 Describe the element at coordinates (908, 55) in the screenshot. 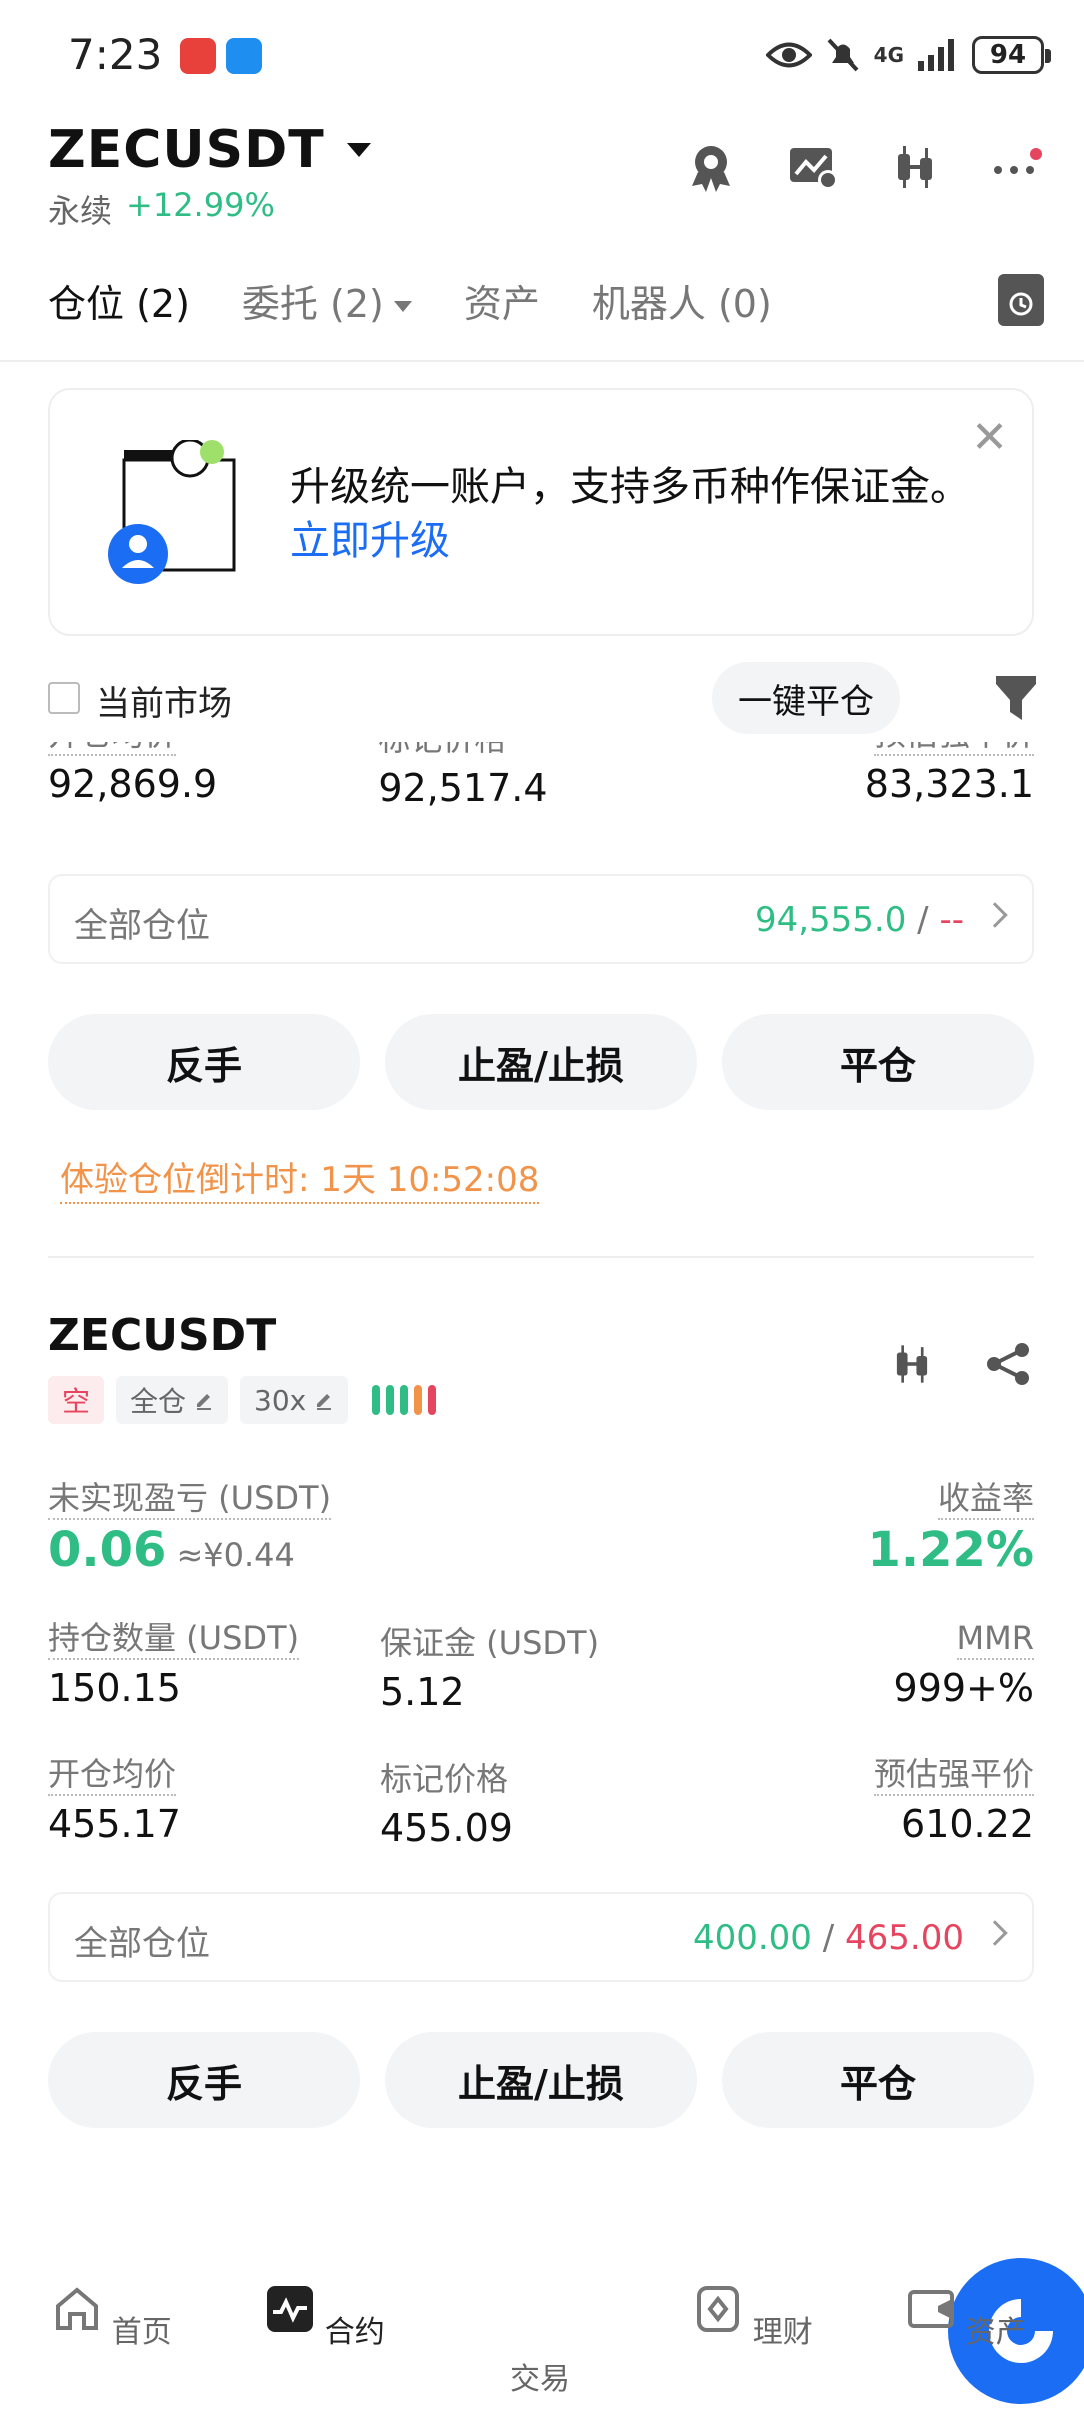

I see `status-icons: 4G 94` at that location.